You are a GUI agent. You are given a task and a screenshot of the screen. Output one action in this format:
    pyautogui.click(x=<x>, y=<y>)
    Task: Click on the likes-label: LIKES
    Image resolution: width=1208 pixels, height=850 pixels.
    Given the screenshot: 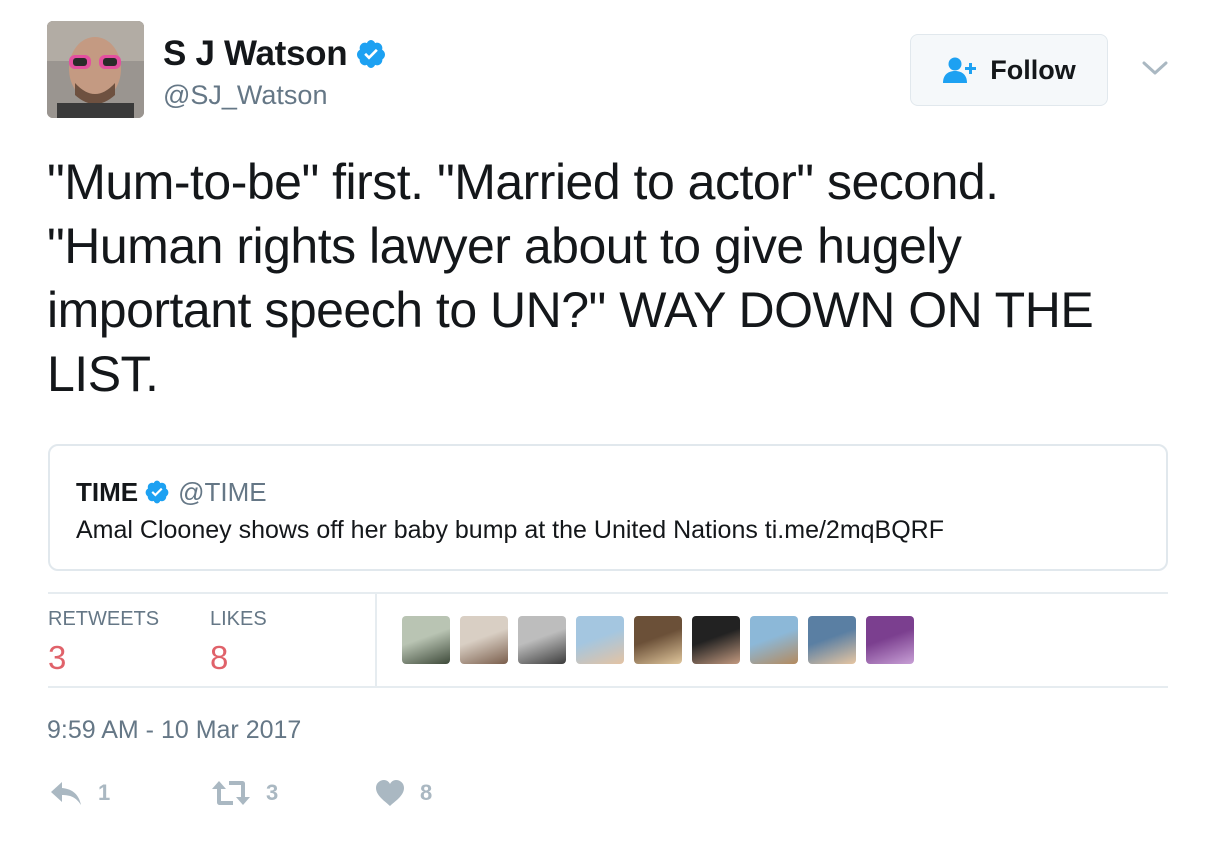 What is the action you would take?
    pyautogui.click(x=238, y=619)
    